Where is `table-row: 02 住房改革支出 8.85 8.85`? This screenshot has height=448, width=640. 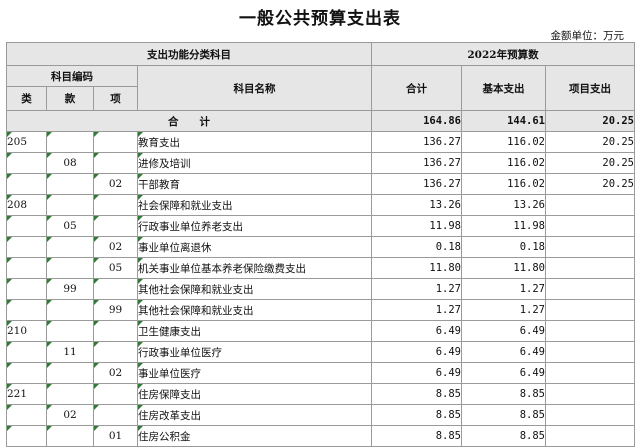 table-row: 02 住房改革支出 8.85 8.85 is located at coordinates (320, 415).